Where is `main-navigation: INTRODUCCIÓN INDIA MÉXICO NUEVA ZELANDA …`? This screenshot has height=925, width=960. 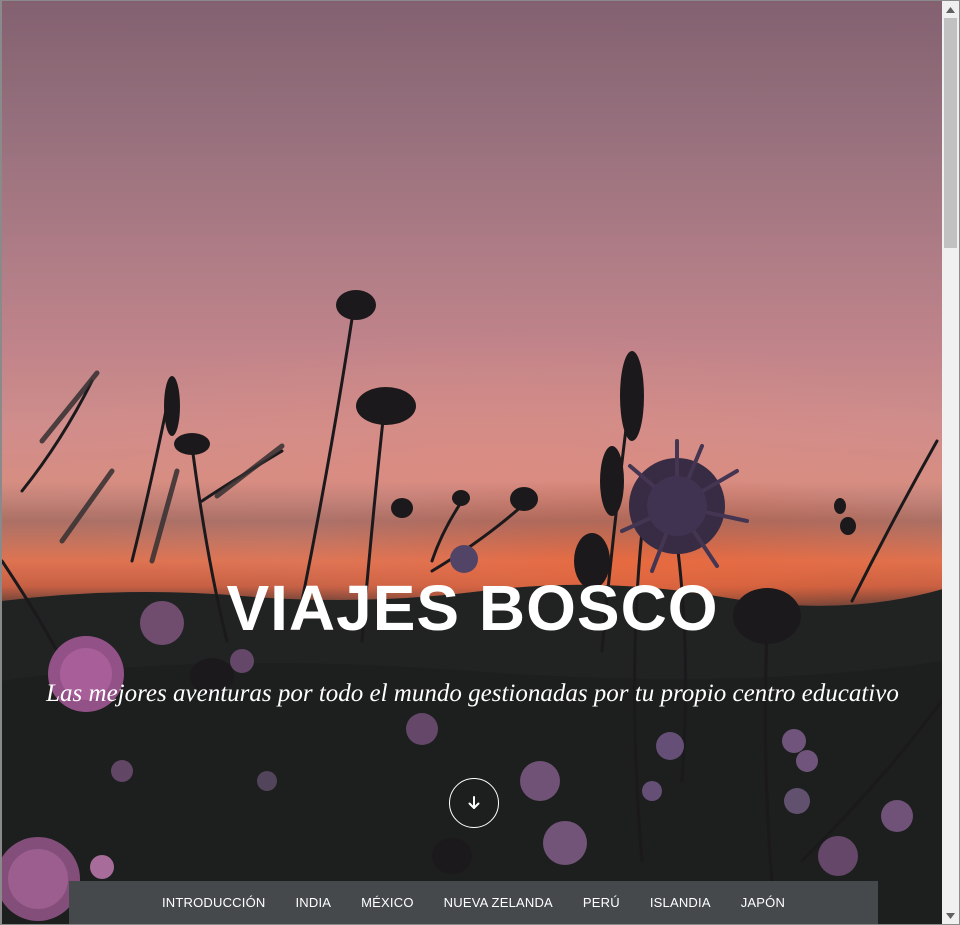 main-navigation: INTRODUCCIÓN INDIA MÉXICO NUEVA ZELANDA … is located at coordinates (473, 902).